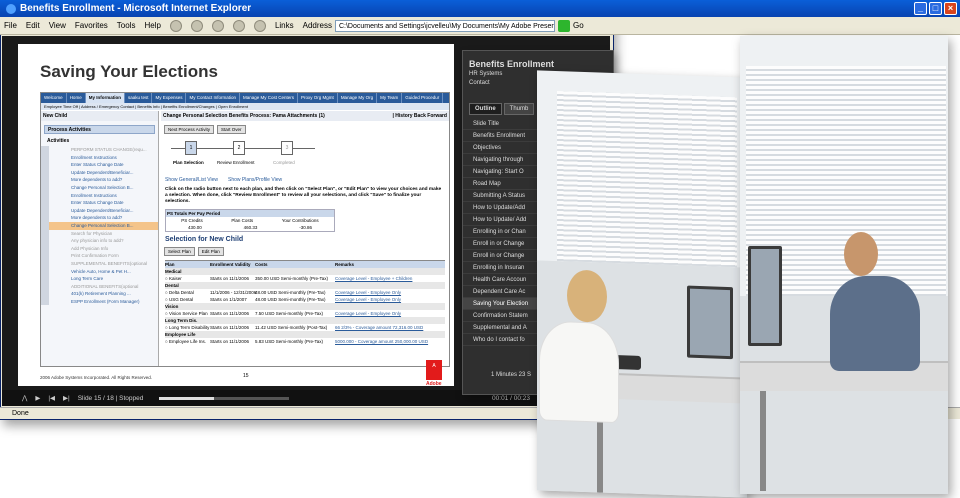 The width and height of the screenshot is (960, 498). I want to click on portal-tab: My Team, so click(390, 98).